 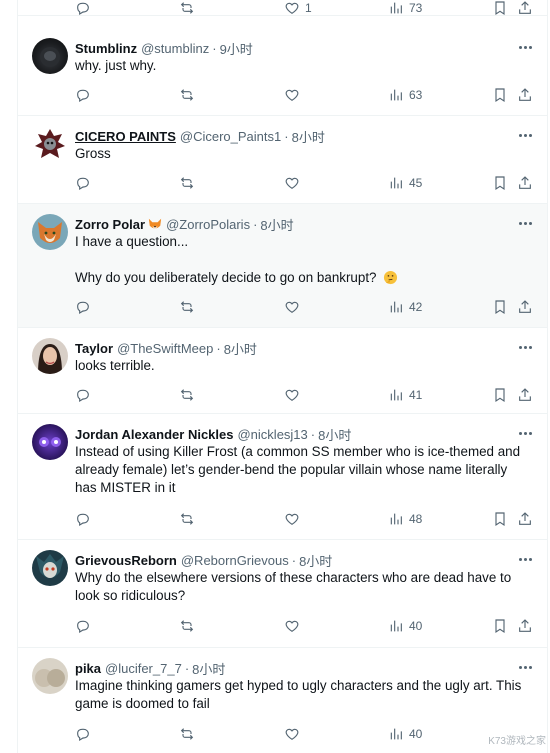 What do you see at coordinates (305, 668) in the screenshot?
I see `tweet-header: pika @lucifer_7_7 · 8小时` at bounding box center [305, 668].